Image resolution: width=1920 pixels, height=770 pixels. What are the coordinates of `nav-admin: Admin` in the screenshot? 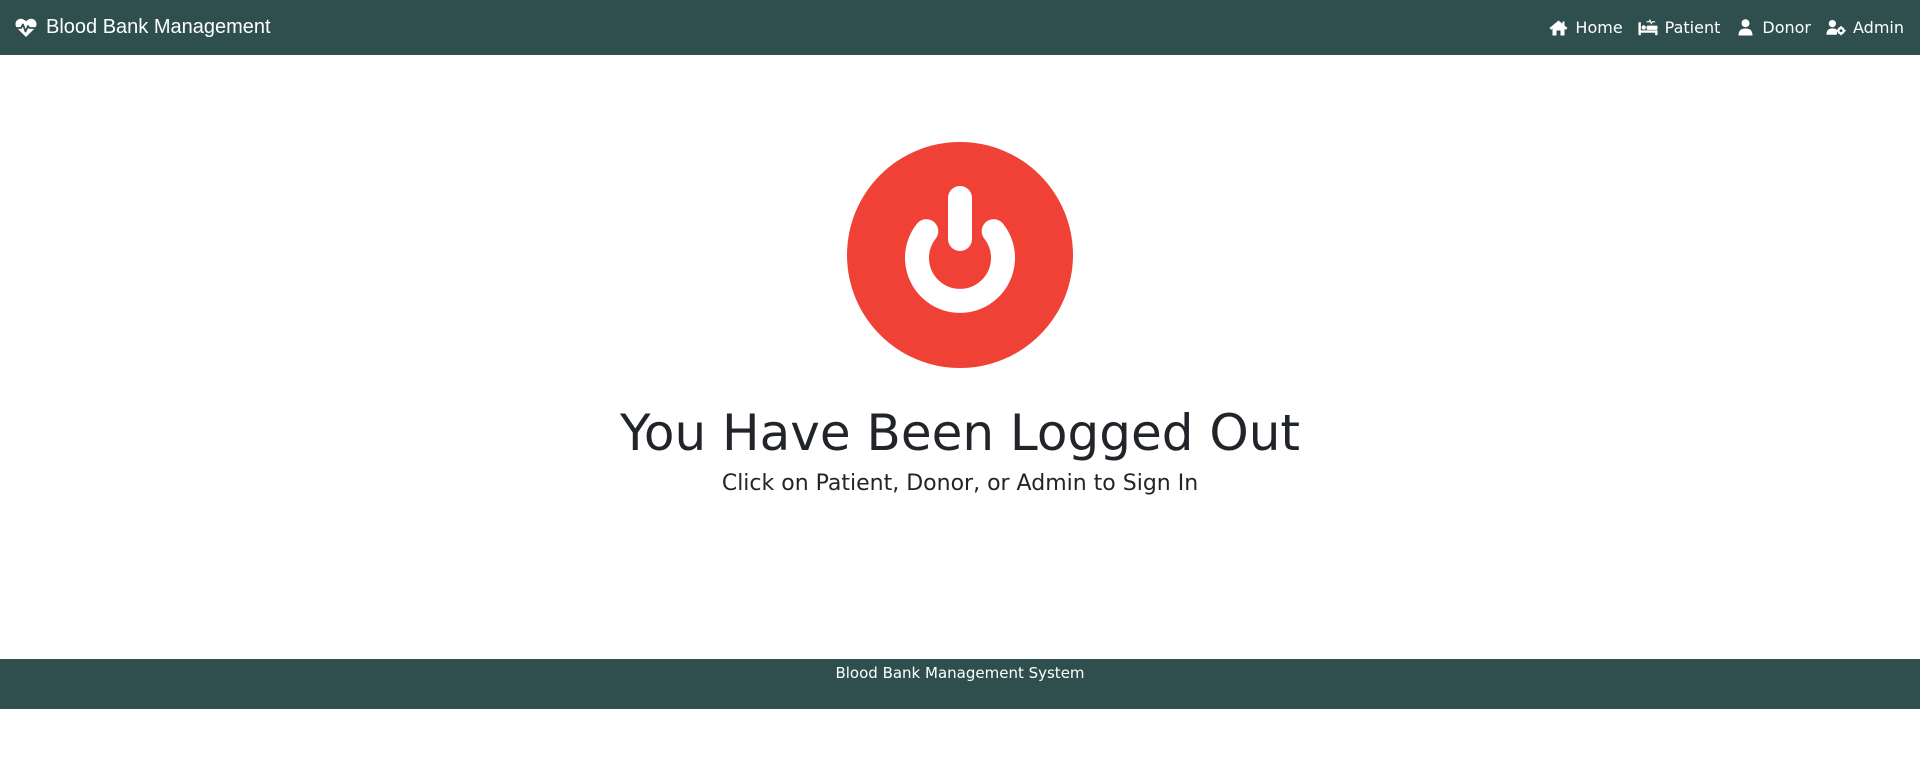 It's located at (1865, 27).